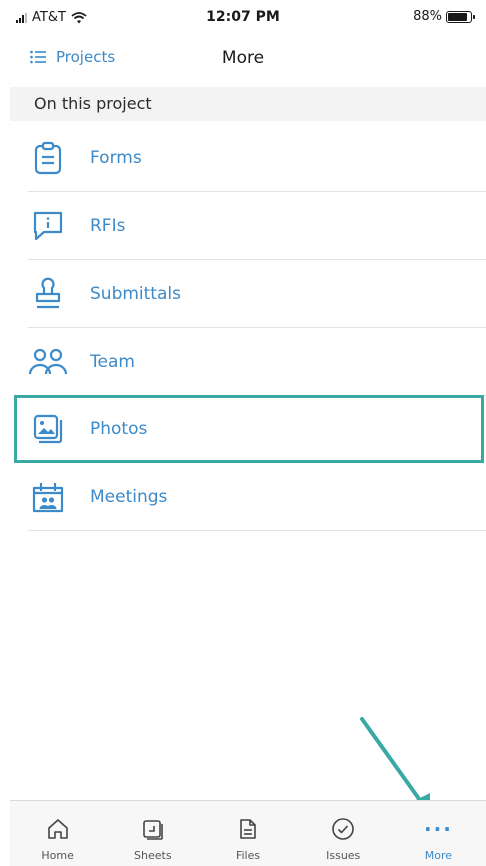  Describe the element at coordinates (48, 226) in the screenshot. I see `info-chat-icon` at that location.